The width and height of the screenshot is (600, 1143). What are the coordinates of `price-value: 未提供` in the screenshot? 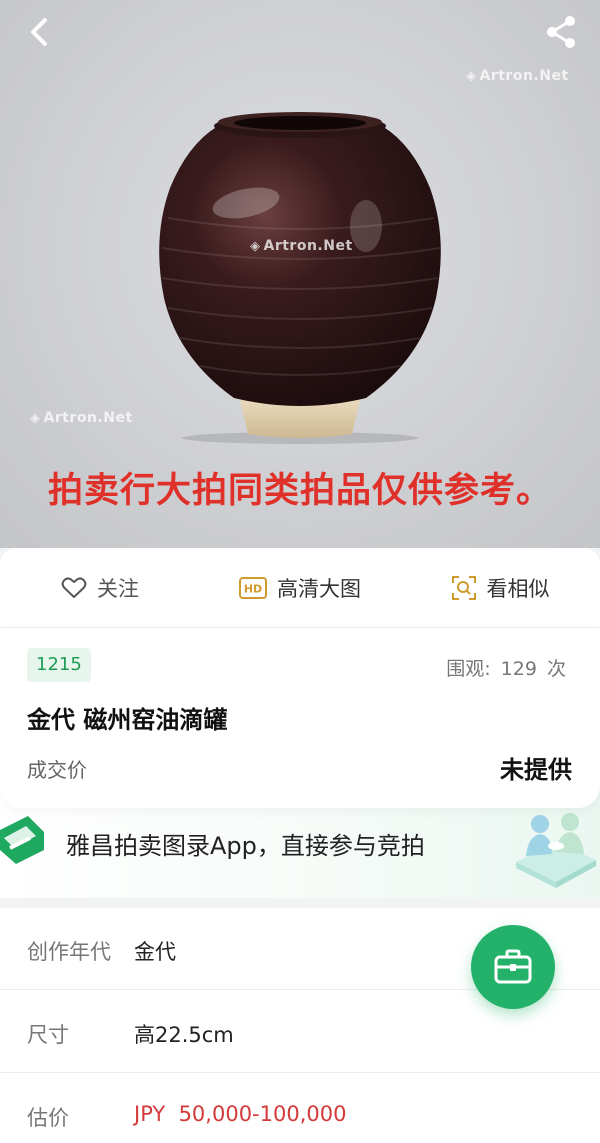 It's located at (536, 770).